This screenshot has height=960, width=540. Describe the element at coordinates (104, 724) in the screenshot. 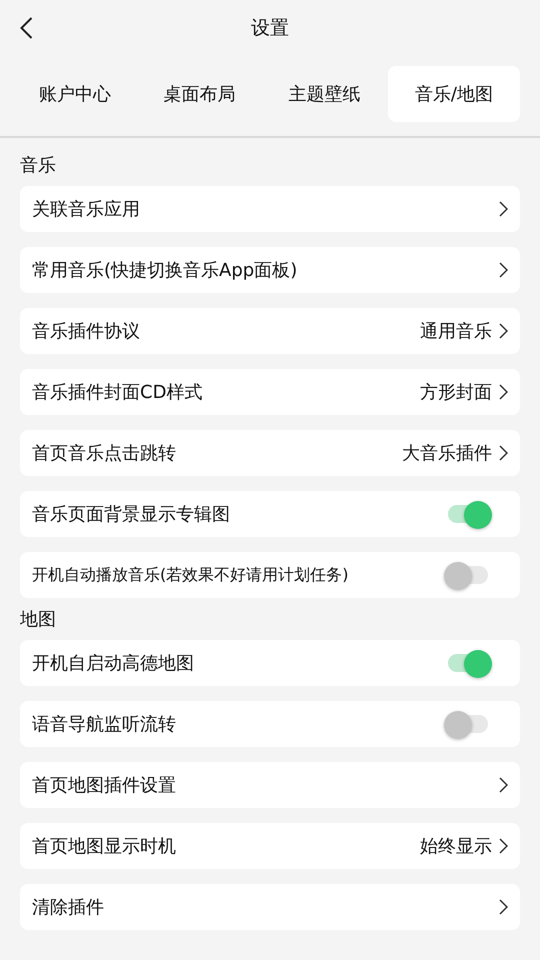

I see `row-label: 语音导航监听流转` at that location.